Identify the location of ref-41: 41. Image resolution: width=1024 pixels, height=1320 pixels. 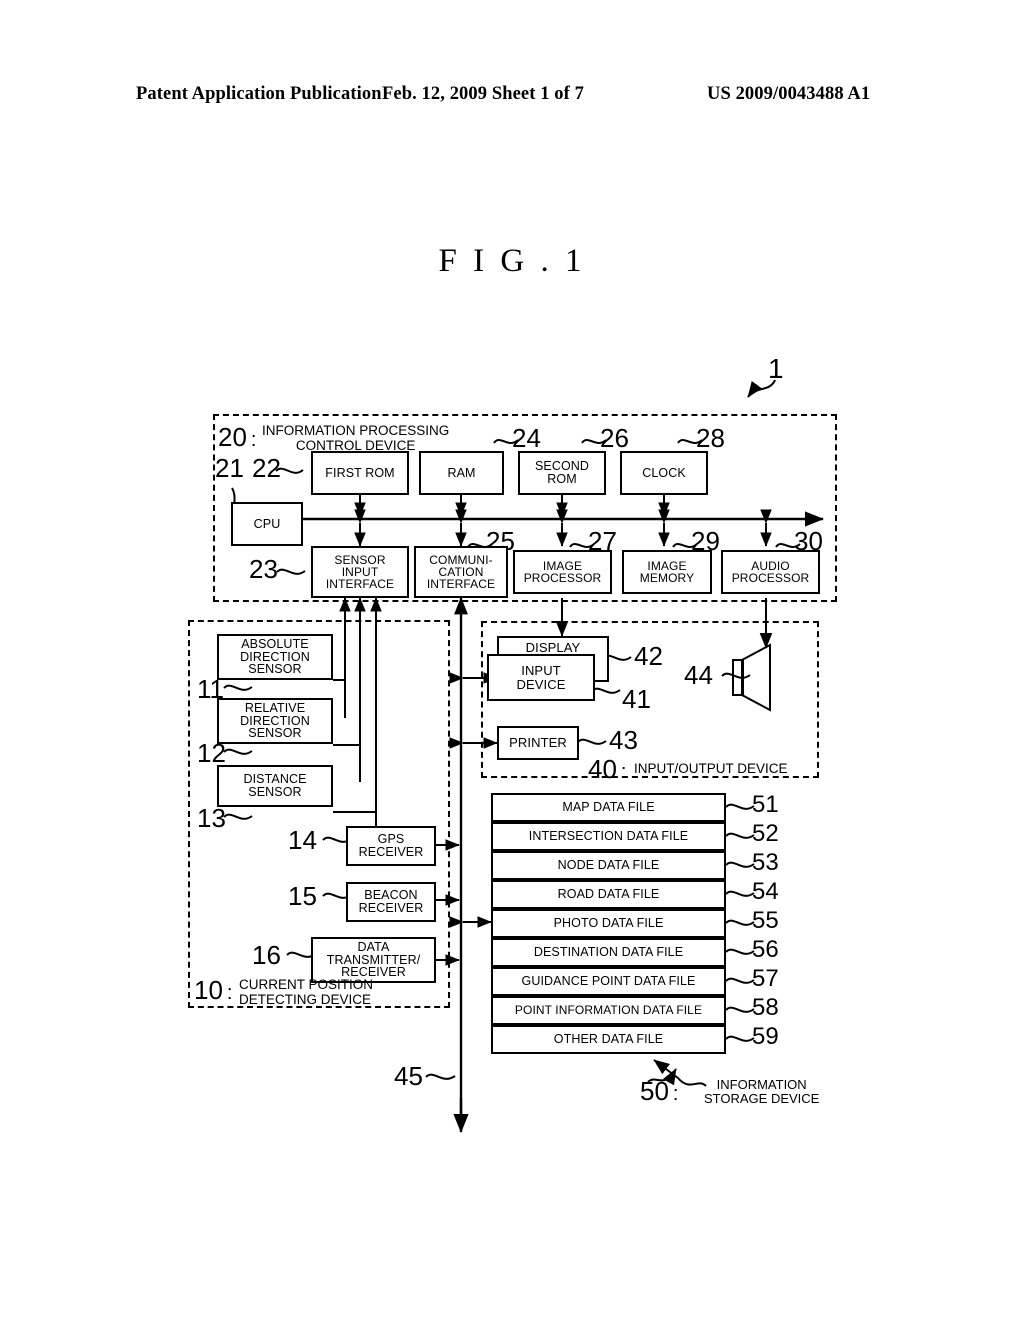
(636, 699).